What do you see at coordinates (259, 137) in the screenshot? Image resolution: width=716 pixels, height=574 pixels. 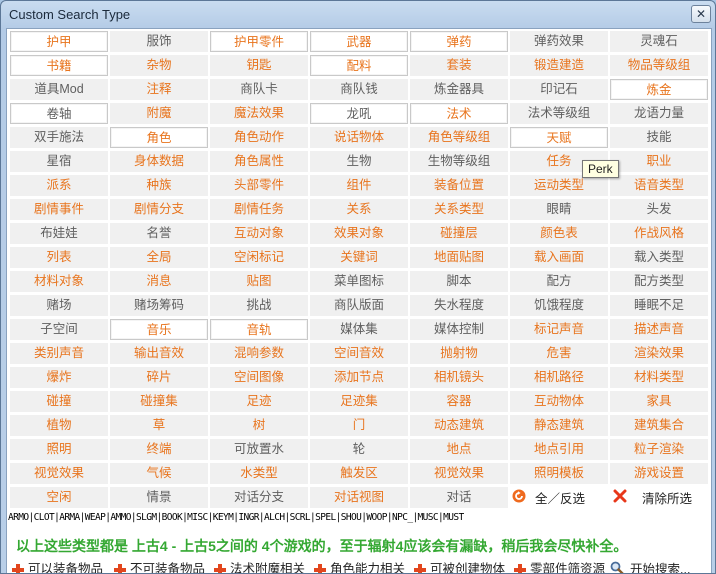 I see `type-toggle: 角色动作` at bounding box center [259, 137].